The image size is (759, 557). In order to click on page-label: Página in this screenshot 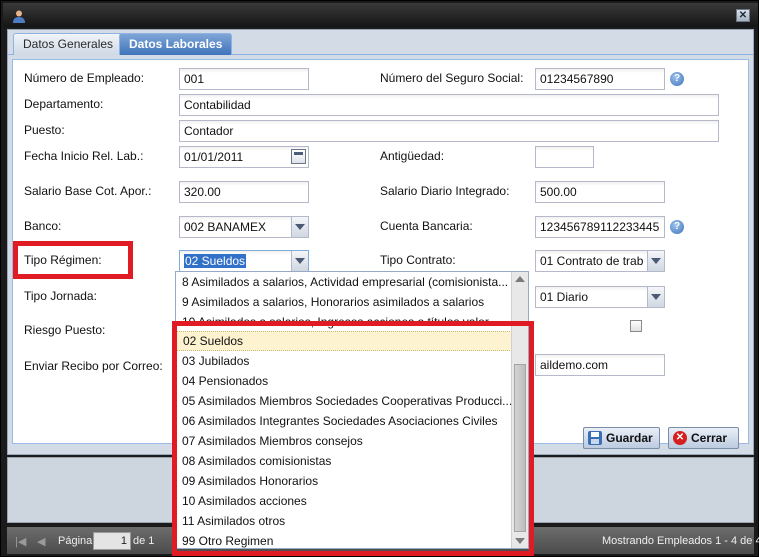, I will do `click(75, 541)`.